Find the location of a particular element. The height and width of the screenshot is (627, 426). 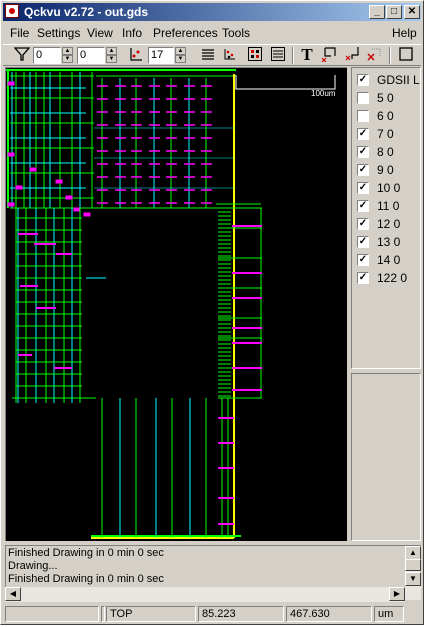

layers-stack-icon is located at coordinates (208, 55).